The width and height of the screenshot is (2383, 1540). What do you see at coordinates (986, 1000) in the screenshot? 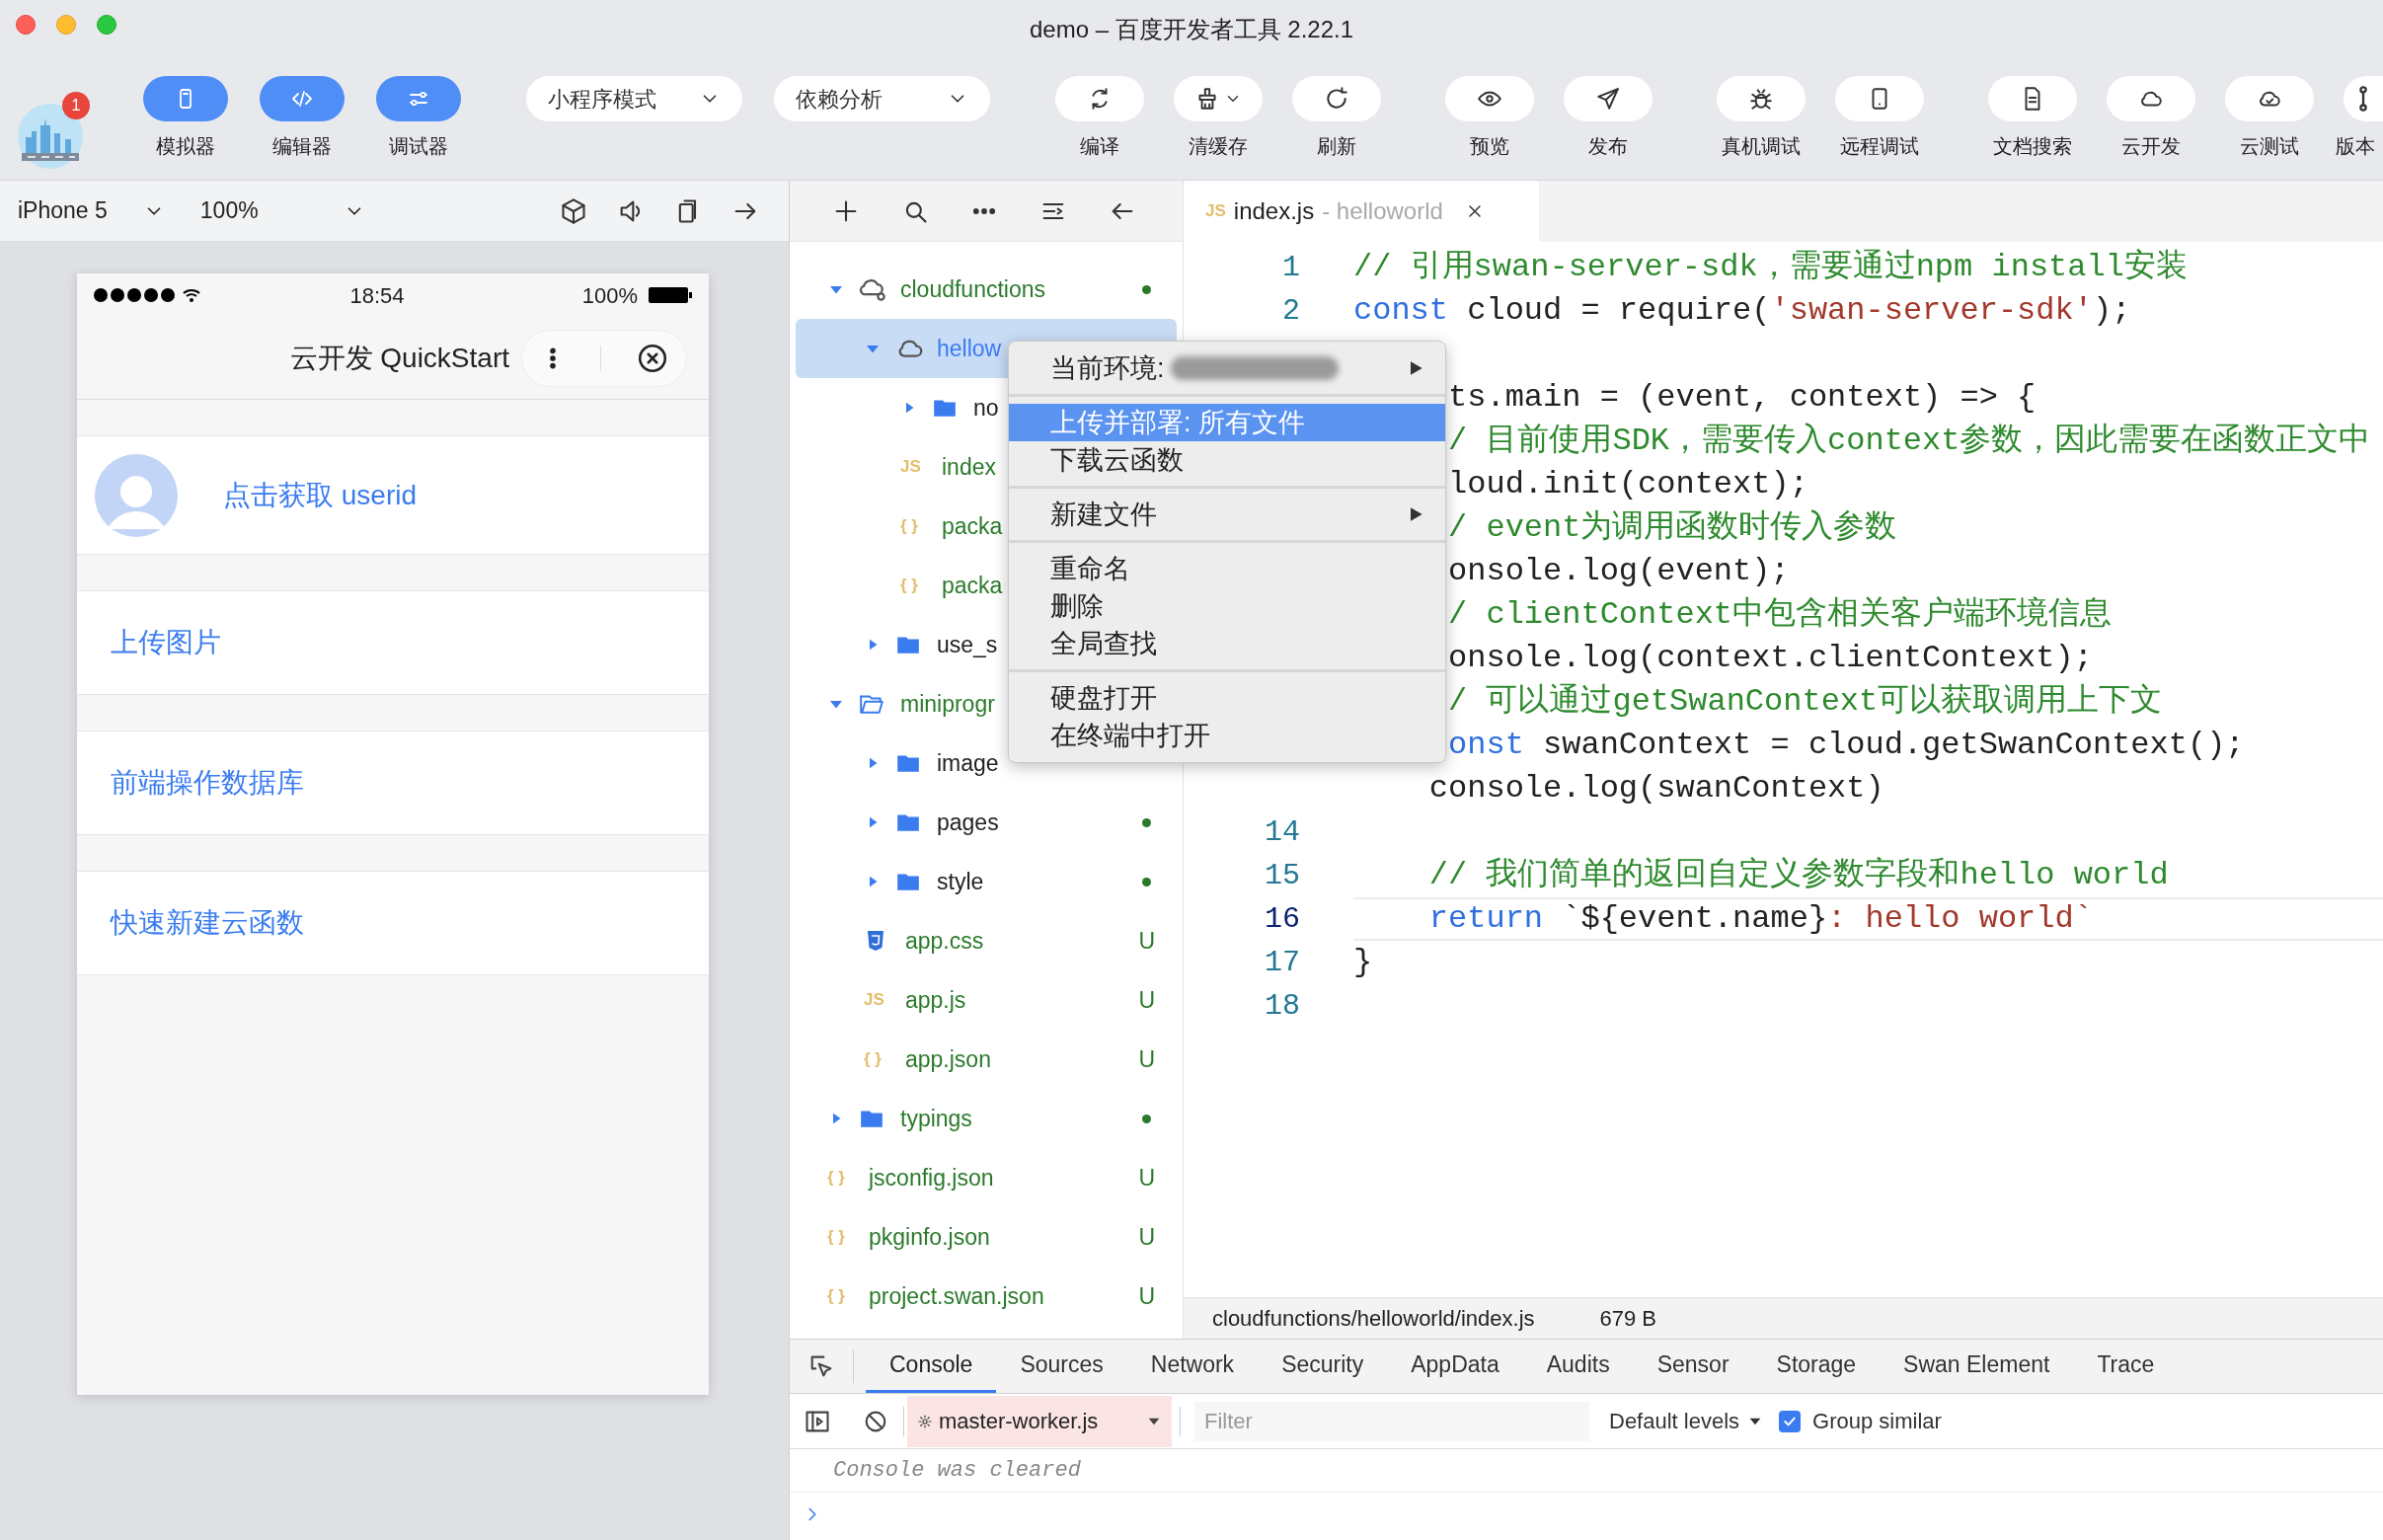
I see `tree-item: JS app.js U` at bounding box center [986, 1000].